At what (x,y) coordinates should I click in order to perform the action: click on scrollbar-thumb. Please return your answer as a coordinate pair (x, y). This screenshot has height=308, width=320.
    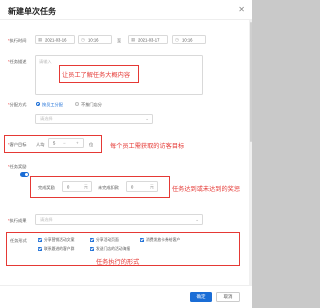
    Looking at the image, I should click on (250, 82).